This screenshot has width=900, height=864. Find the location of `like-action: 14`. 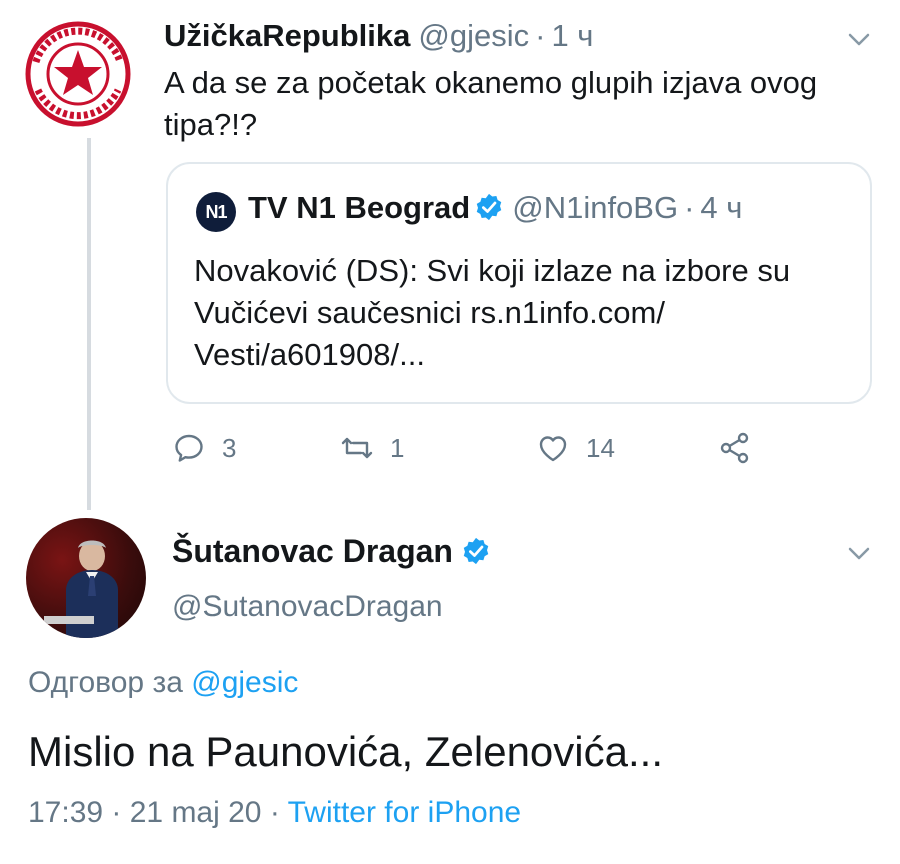

like-action: 14 is located at coordinates (574, 448).